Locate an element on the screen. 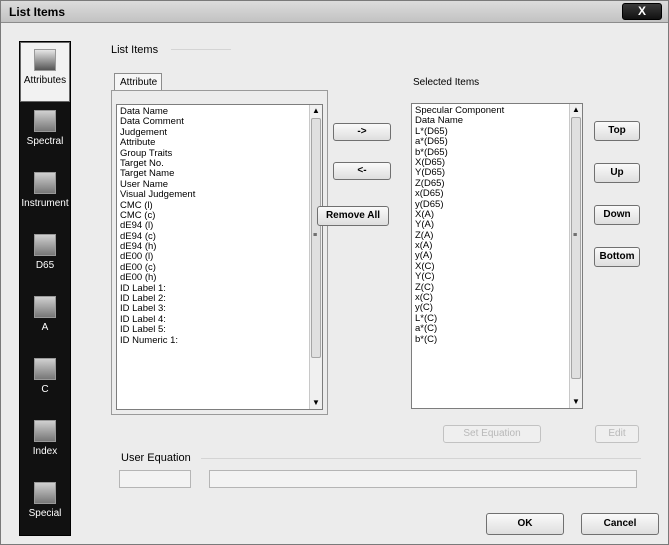 This screenshot has height=545, width=669. list-item: y(C) is located at coordinates (498, 308).